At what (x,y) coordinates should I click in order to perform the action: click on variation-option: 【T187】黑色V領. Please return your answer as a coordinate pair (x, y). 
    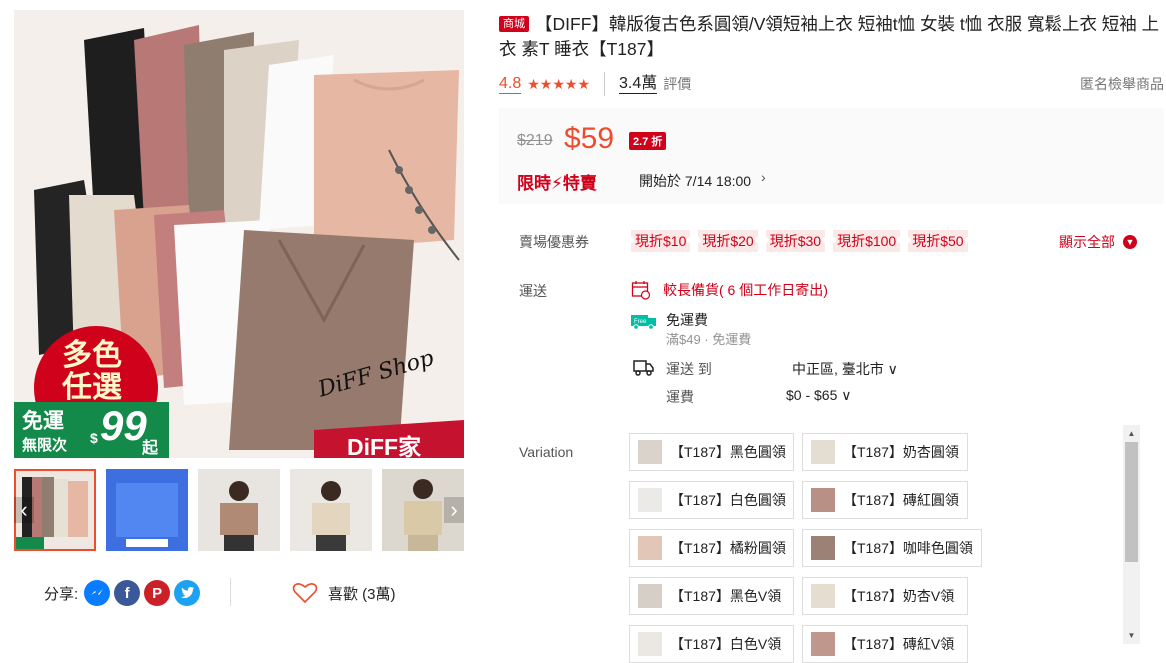
    Looking at the image, I should click on (711, 596).